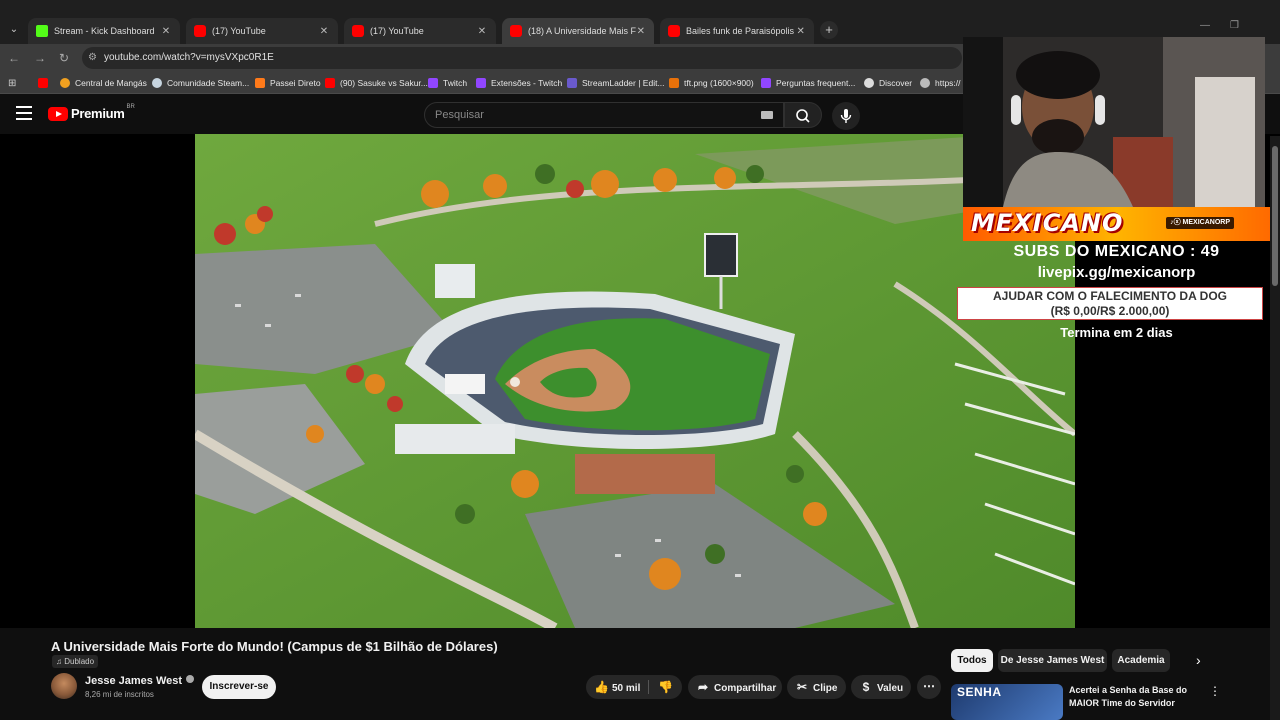 The image size is (1280, 720). Describe the element at coordinates (58, 113) in the screenshot. I see `youtube-play-icon` at that location.